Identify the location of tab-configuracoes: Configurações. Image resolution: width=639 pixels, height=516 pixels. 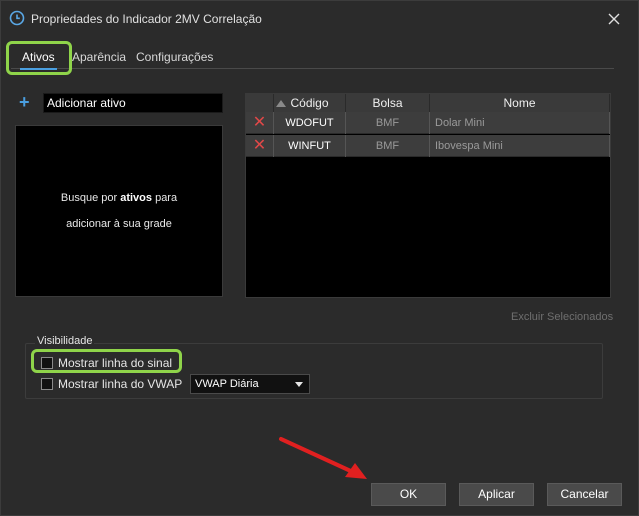
(174, 57).